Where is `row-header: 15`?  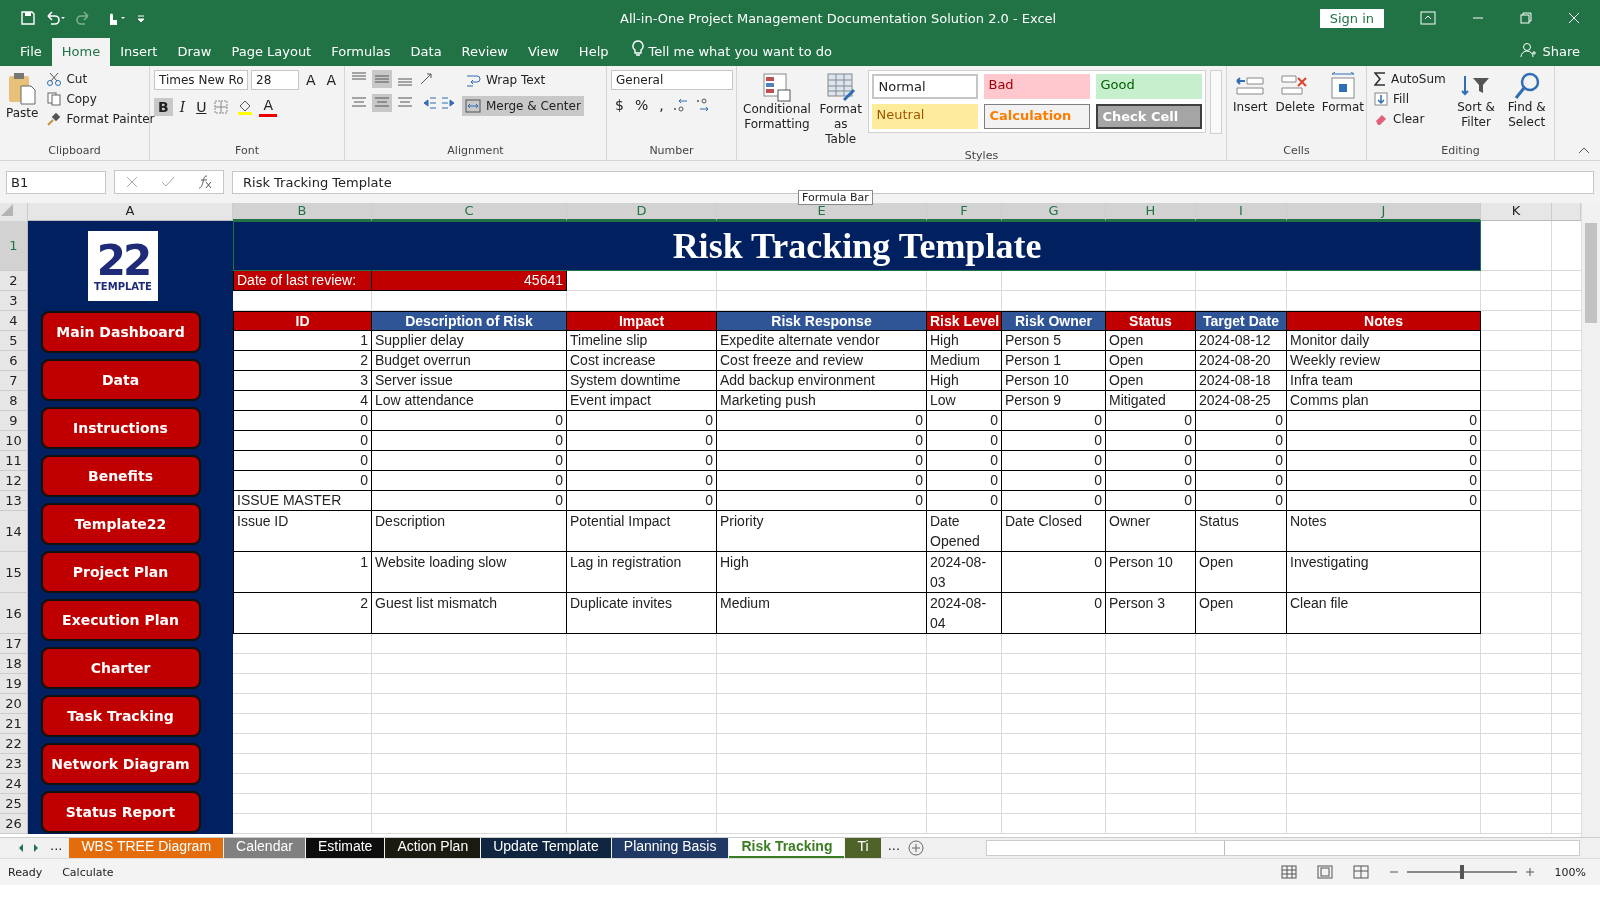 row-header: 15 is located at coordinates (14, 572).